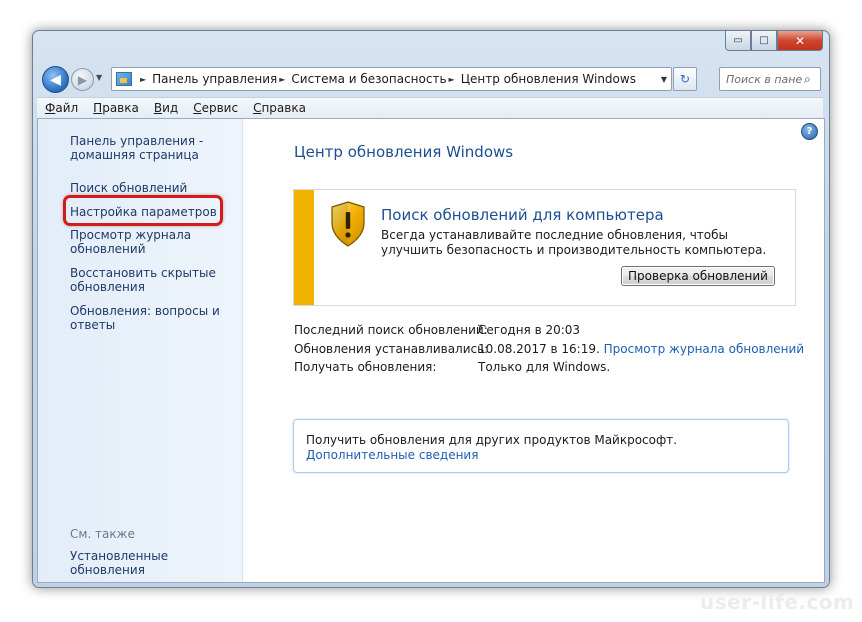  I want to click on watermark: user-life.com, so click(777, 602).